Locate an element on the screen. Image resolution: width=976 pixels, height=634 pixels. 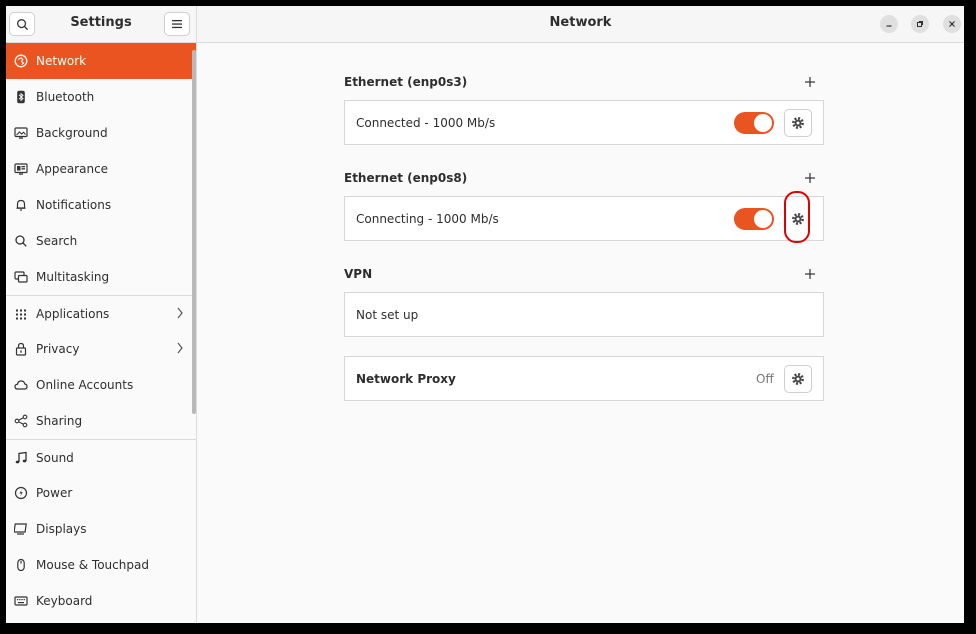
share-icon is located at coordinates (21, 421).